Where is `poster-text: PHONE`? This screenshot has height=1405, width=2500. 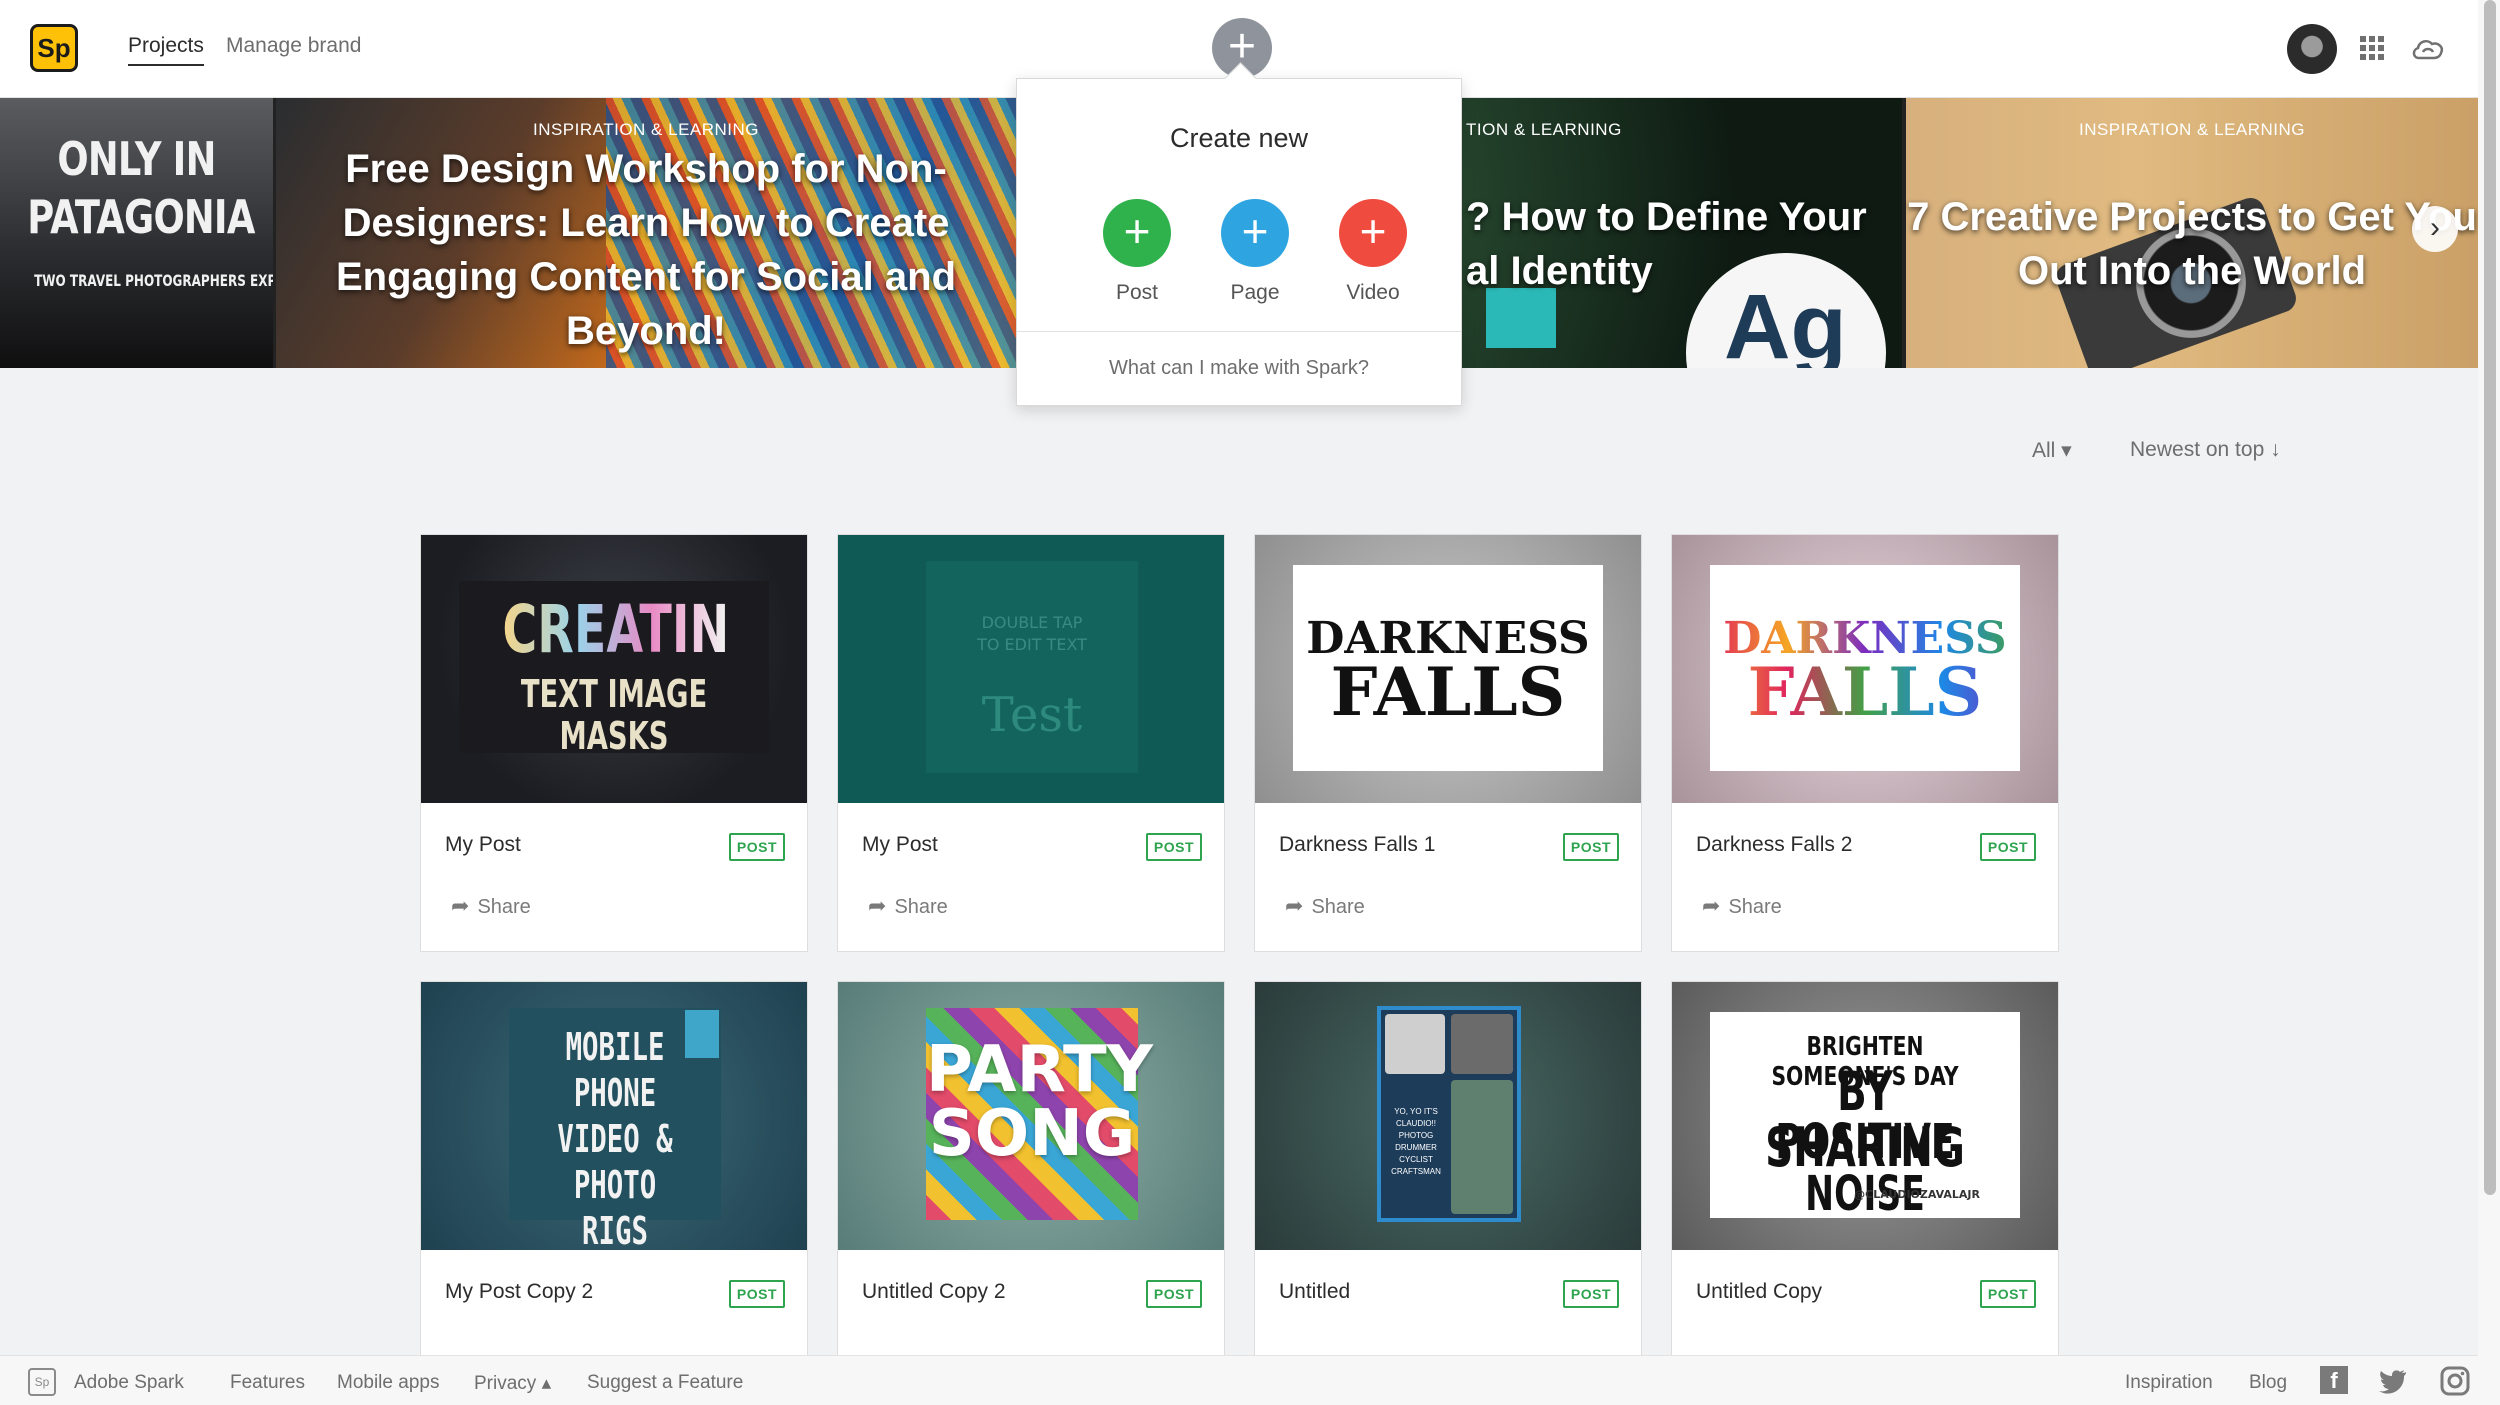 poster-text: PHONE is located at coordinates (615, 1093).